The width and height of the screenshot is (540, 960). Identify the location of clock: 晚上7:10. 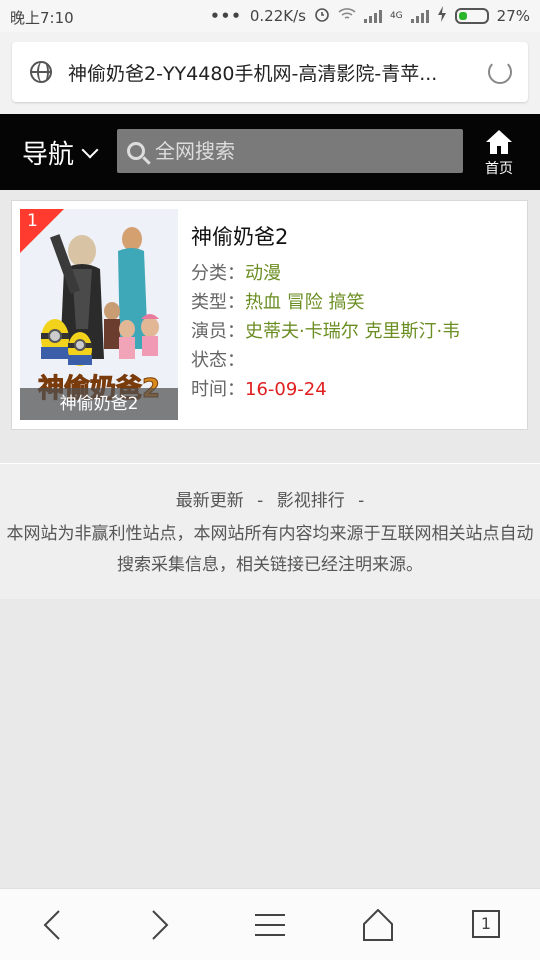
(42, 18).